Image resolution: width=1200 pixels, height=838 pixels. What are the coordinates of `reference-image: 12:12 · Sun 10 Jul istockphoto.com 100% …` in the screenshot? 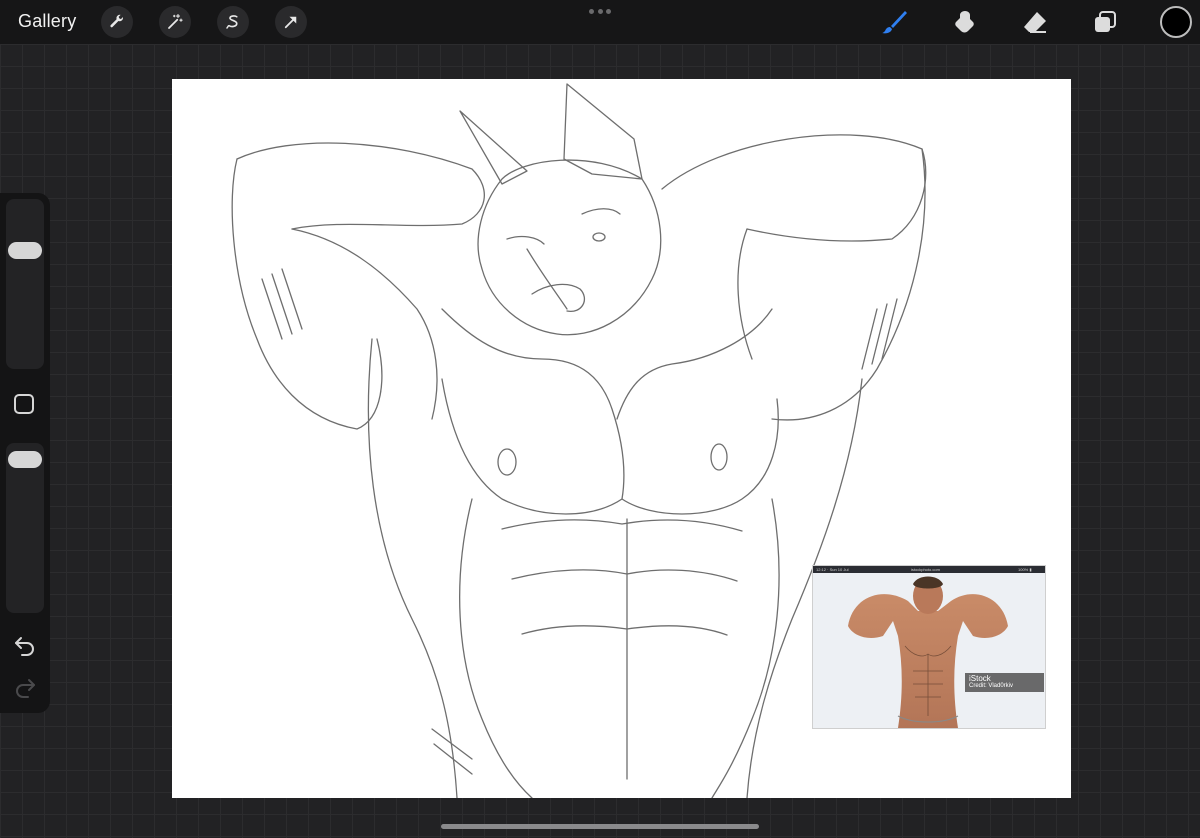 It's located at (929, 647).